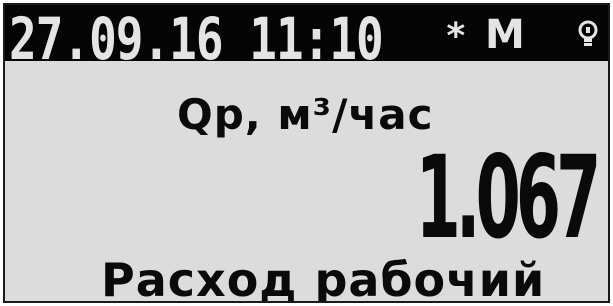  What do you see at coordinates (508, 197) in the screenshot?
I see `flow-value: 1.067` at bounding box center [508, 197].